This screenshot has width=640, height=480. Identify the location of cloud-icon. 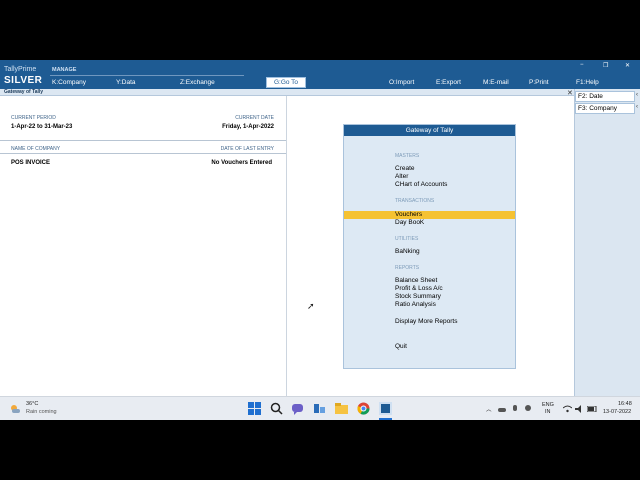
(502, 409).